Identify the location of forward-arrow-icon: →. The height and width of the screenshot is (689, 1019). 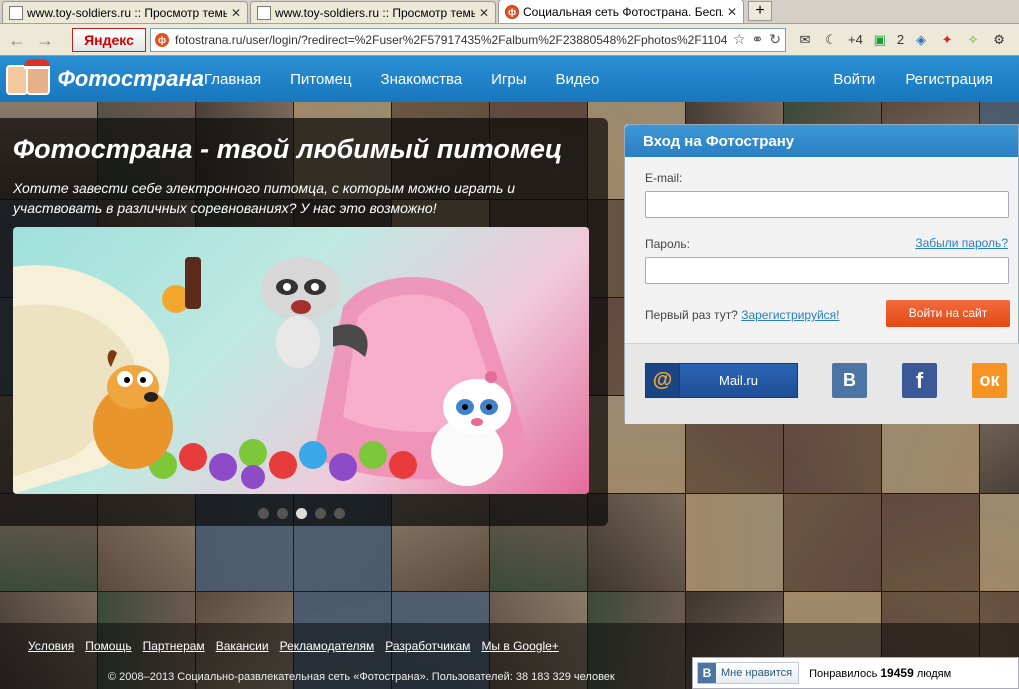
(45, 40).